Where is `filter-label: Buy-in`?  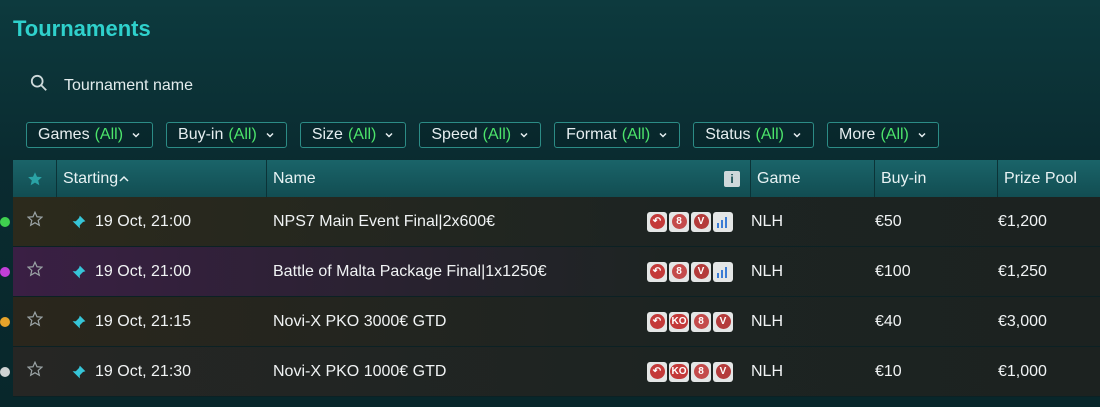
filter-label: Buy-in is located at coordinates (201, 134).